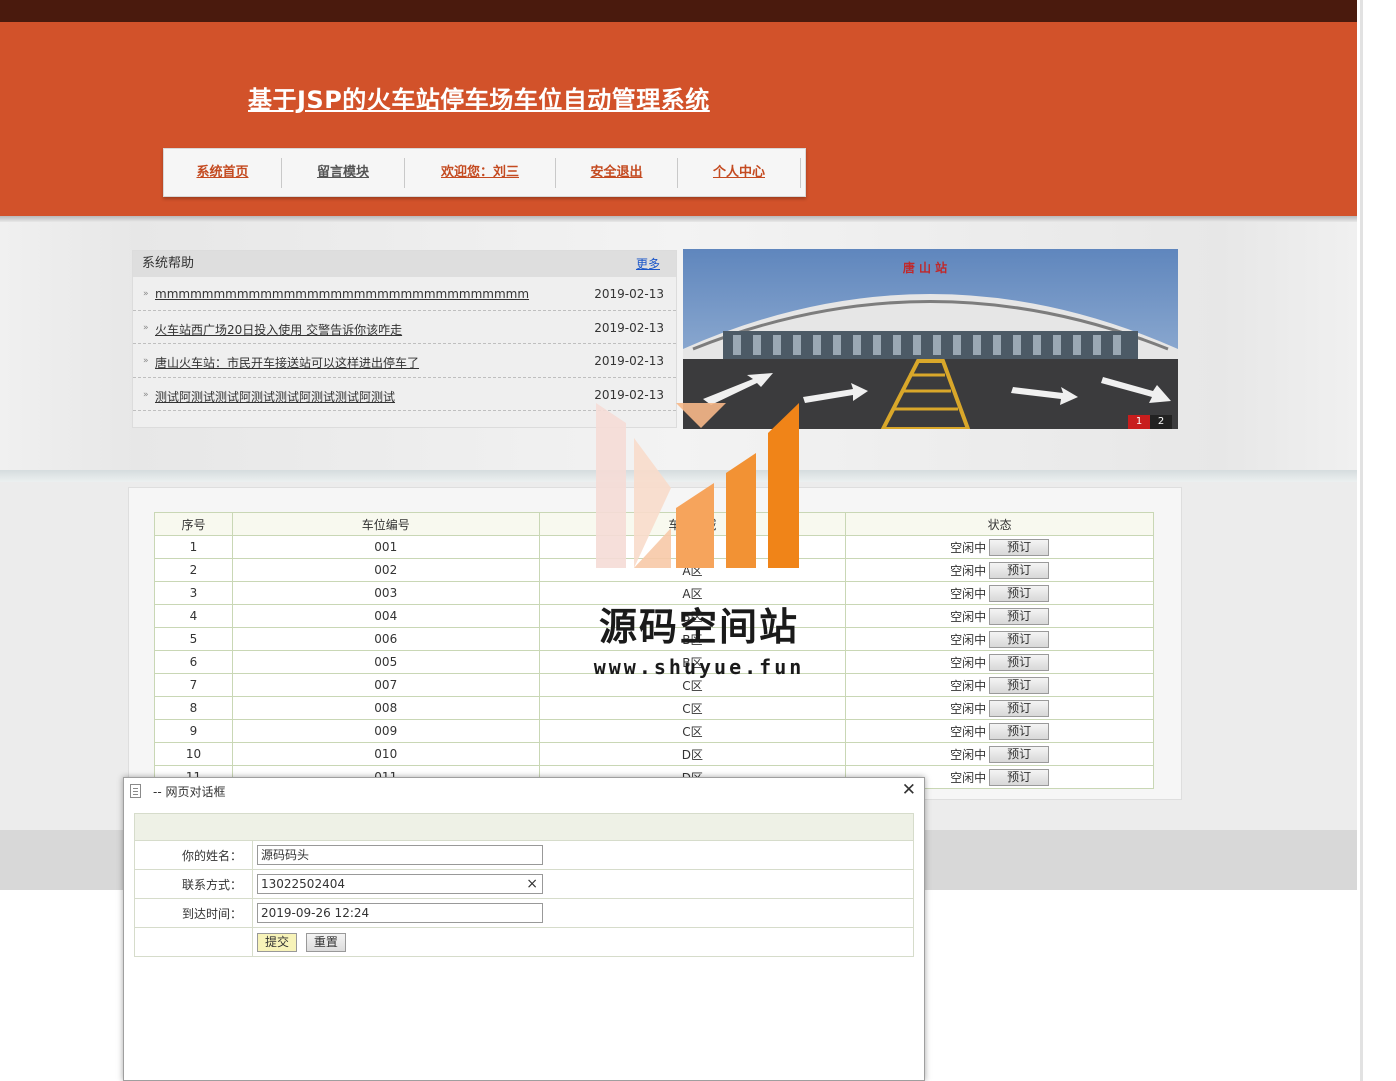 The image size is (1396, 1081). Describe the element at coordinates (193, 685) in the screenshot. I see `row-no: 7` at that location.